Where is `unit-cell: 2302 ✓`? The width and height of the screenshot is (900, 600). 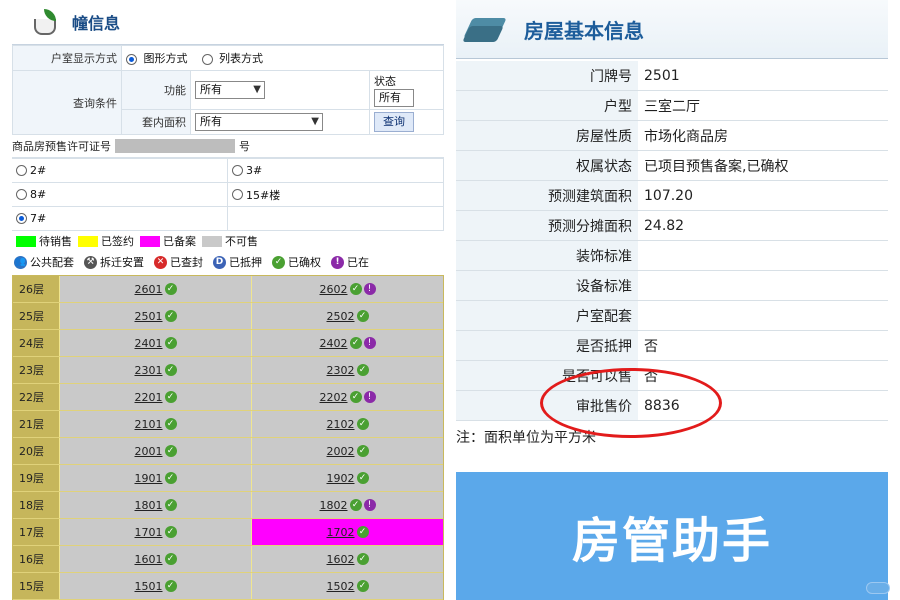 unit-cell: 2302 ✓ is located at coordinates (347, 370).